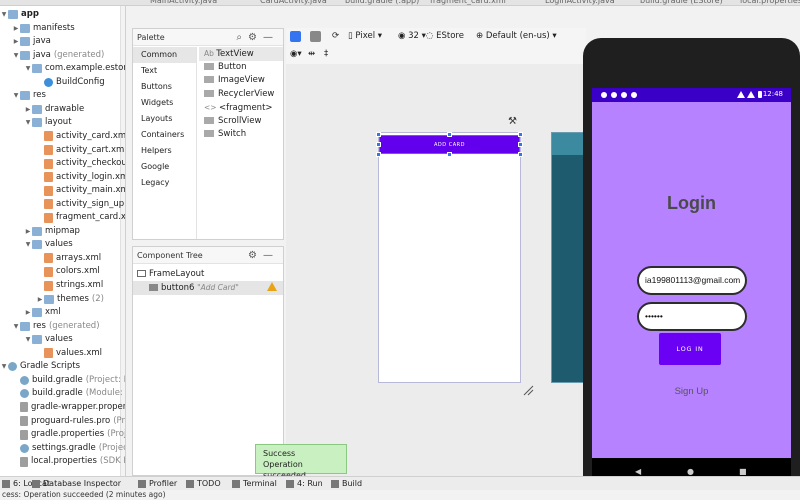 This screenshot has width=800, height=500. I want to click on editor-tab: build.gradle (EStore), so click(681, 2).